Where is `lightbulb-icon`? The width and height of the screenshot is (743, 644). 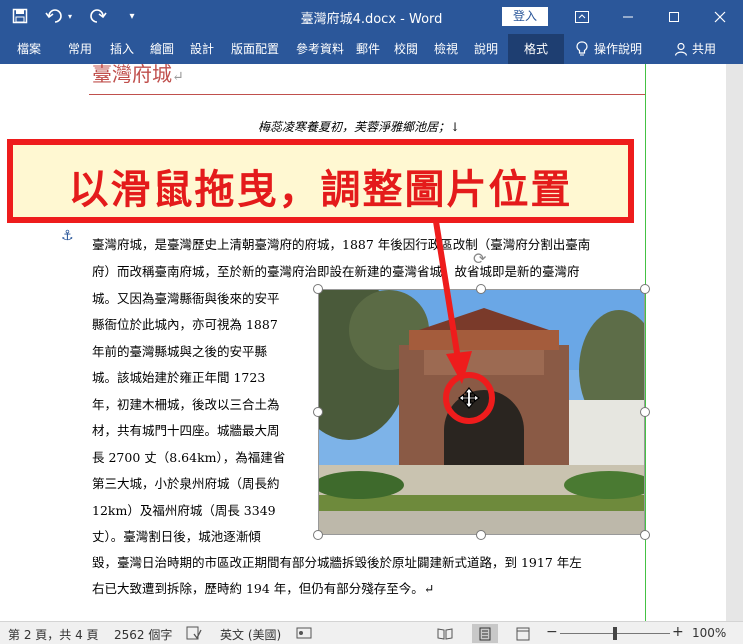 lightbulb-icon is located at coordinates (582, 48).